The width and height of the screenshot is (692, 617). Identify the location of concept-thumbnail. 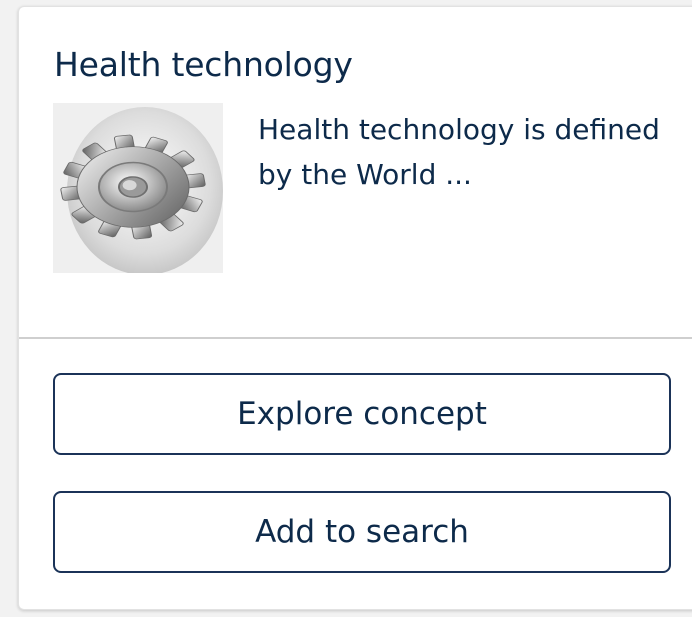
(138, 188).